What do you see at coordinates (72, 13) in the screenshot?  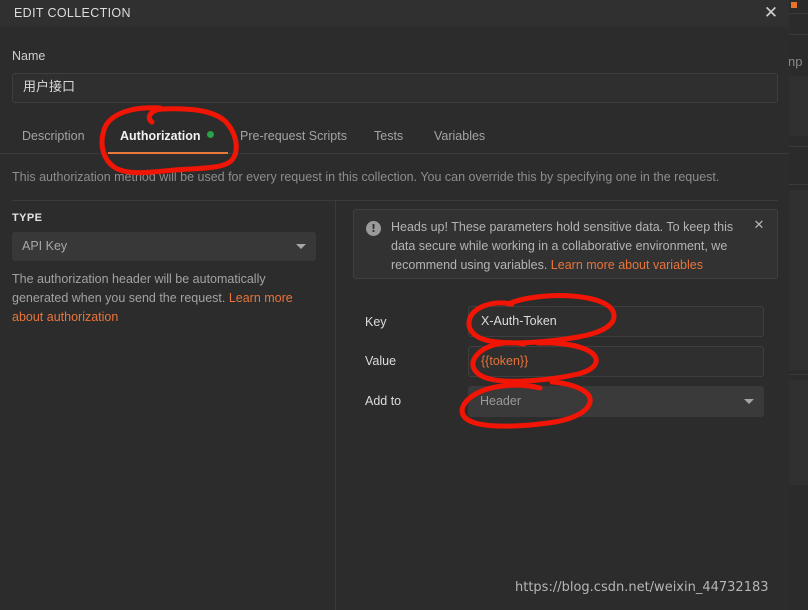 I see `dialog-title: EDIT COLLECTION` at bounding box center [72, 13].